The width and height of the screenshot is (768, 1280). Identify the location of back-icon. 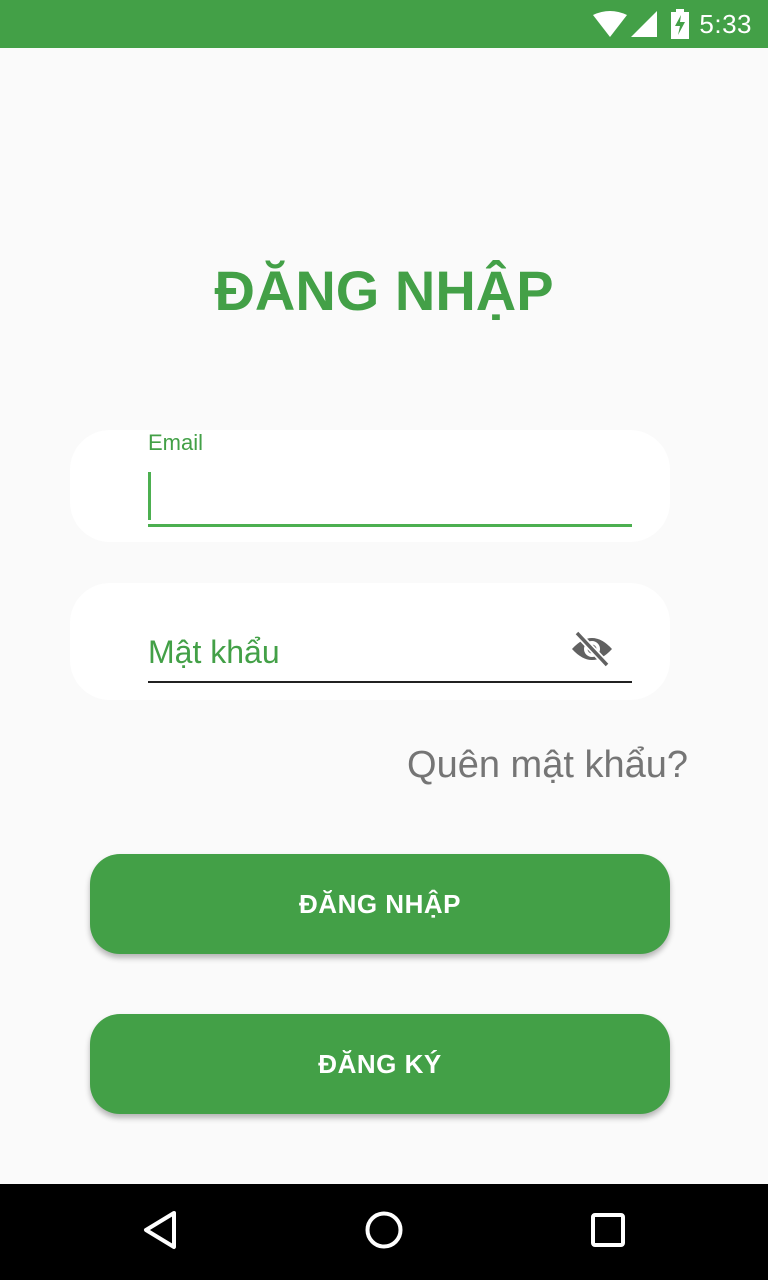
(160, 1232).